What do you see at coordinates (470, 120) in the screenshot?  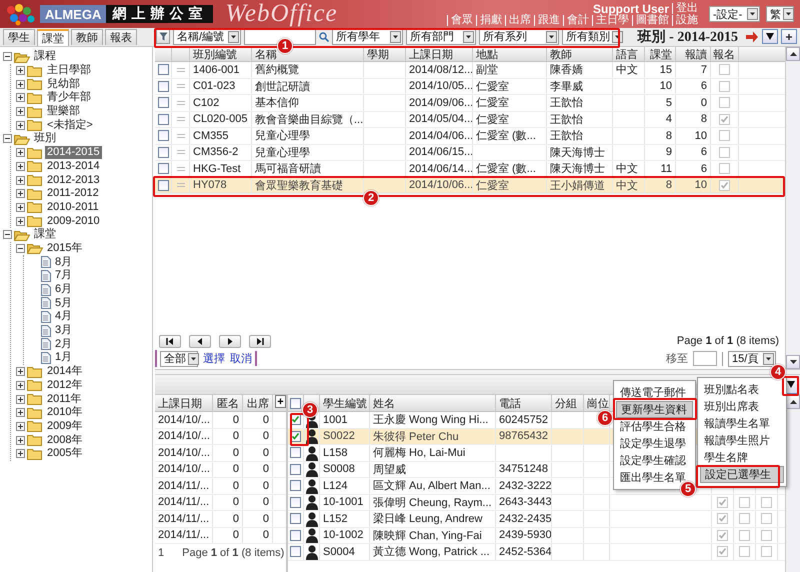 I see `table-row: CL020-005 教會音樂曲目綜覽（... 2014/05/04... 仁愛室 王歆怡 4 8` at bounding box center [470, 120].